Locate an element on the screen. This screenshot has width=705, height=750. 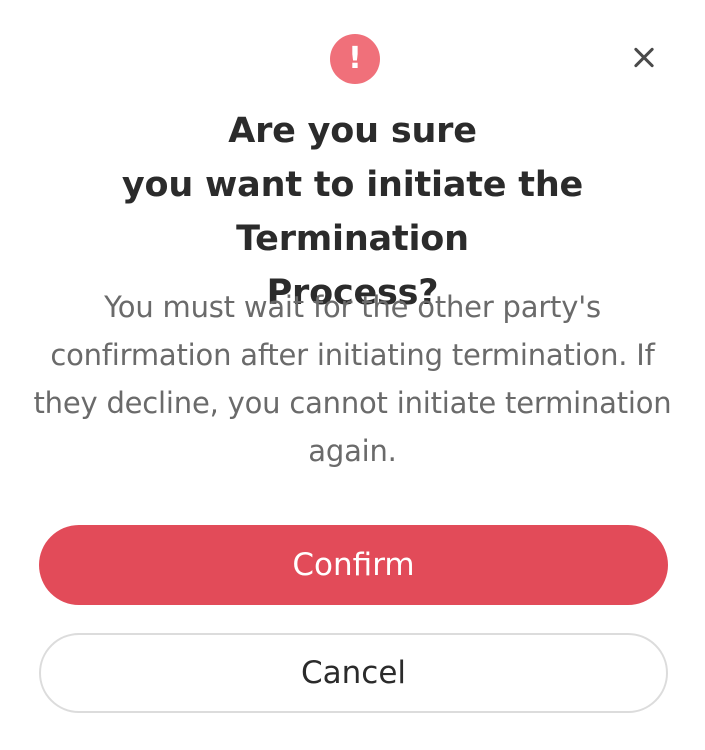
exclamation-icon: ! is located at coordinates (355, 59).